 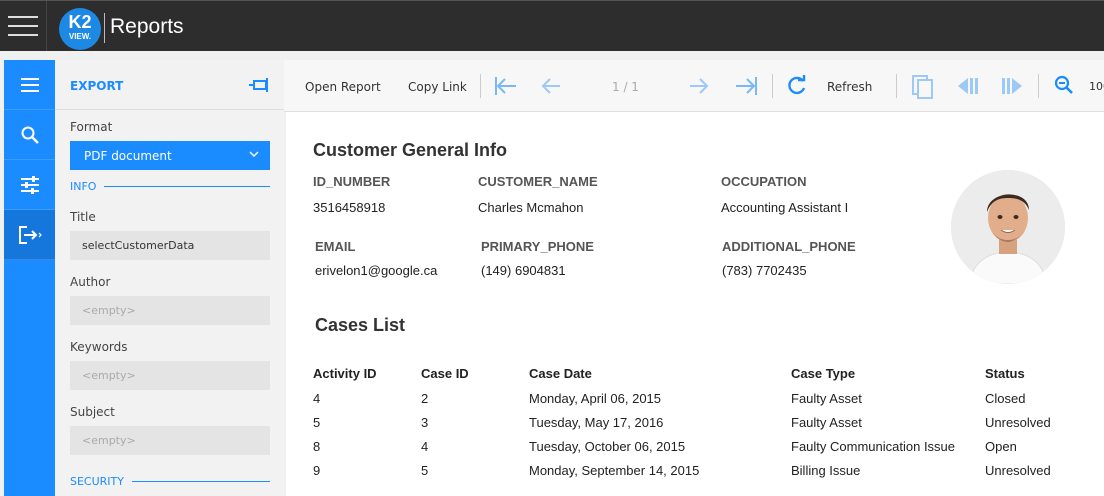 I want to click on id-number-label: ID_NUMBER, so click(x=352, y=181).